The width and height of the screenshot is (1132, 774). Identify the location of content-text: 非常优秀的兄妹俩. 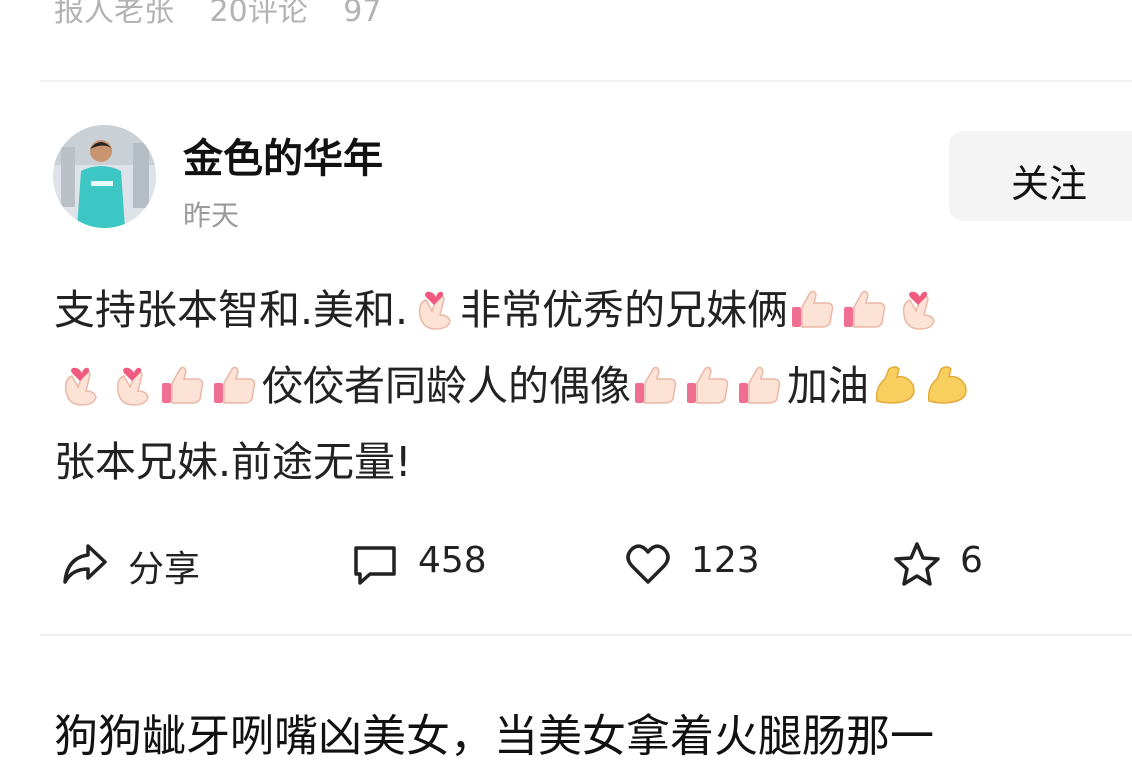
(624, 310).